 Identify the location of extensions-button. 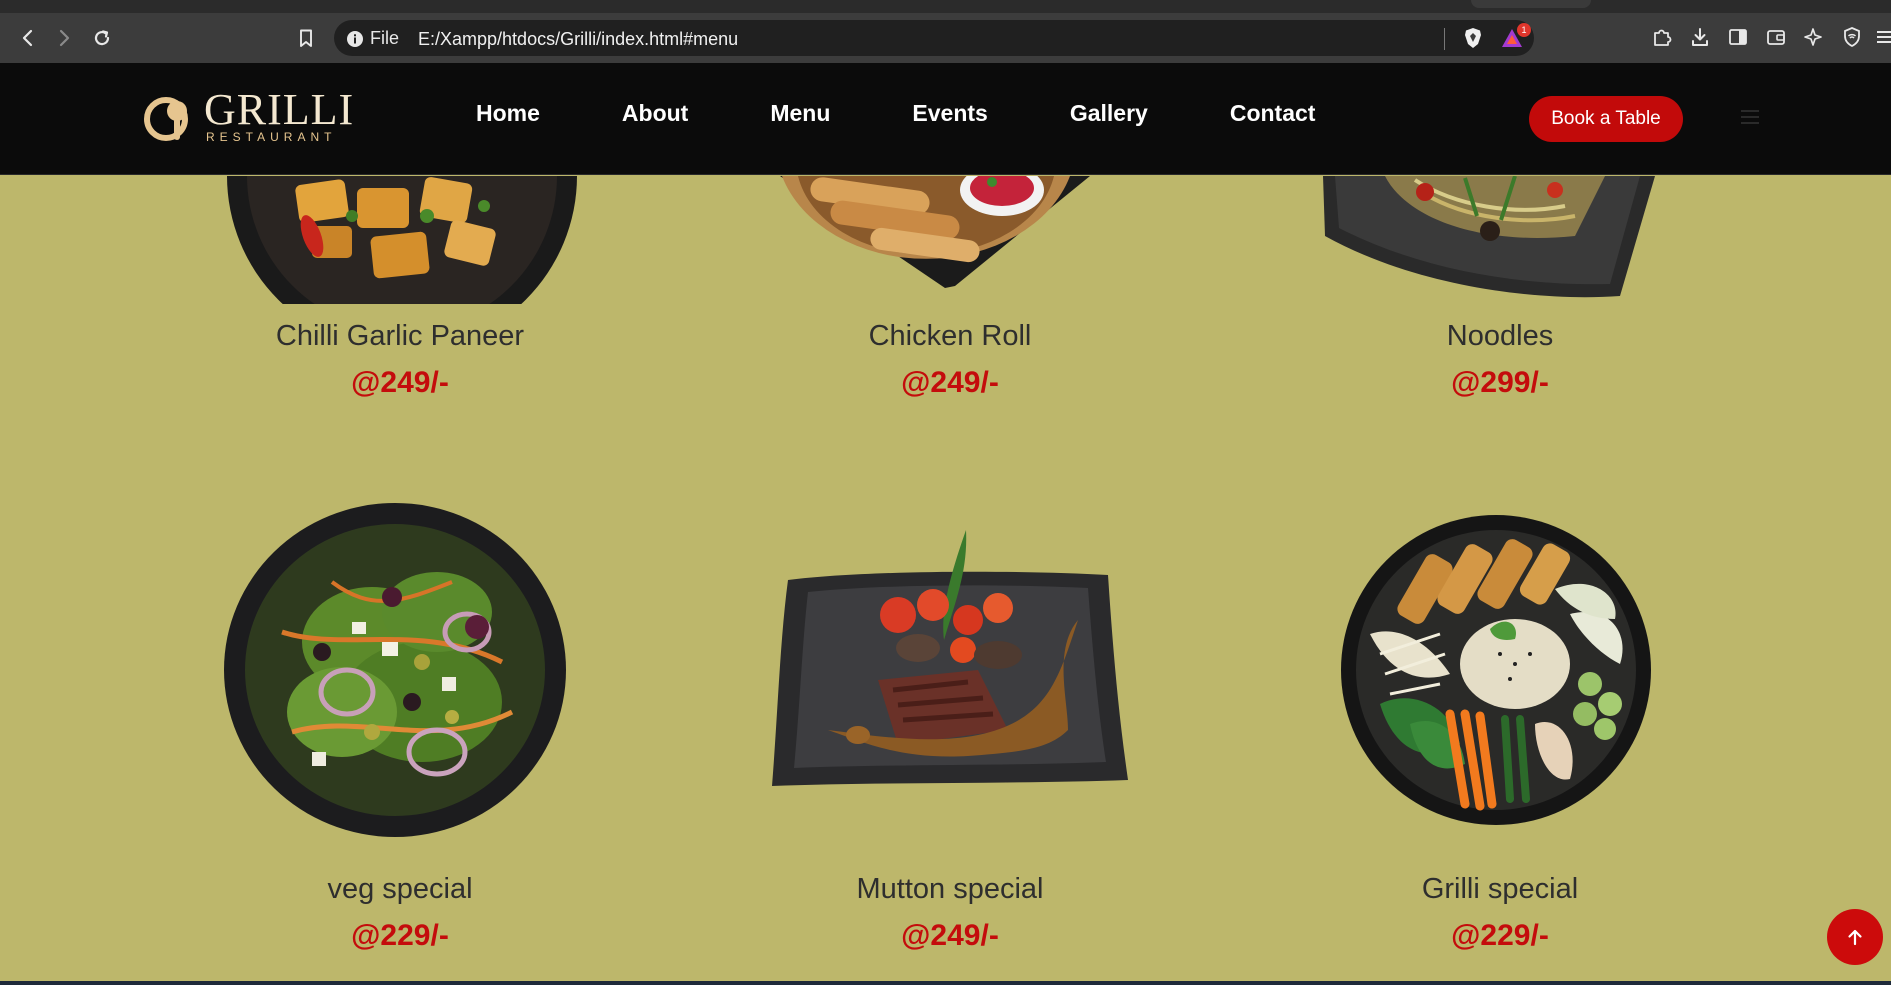
(1662, 37).